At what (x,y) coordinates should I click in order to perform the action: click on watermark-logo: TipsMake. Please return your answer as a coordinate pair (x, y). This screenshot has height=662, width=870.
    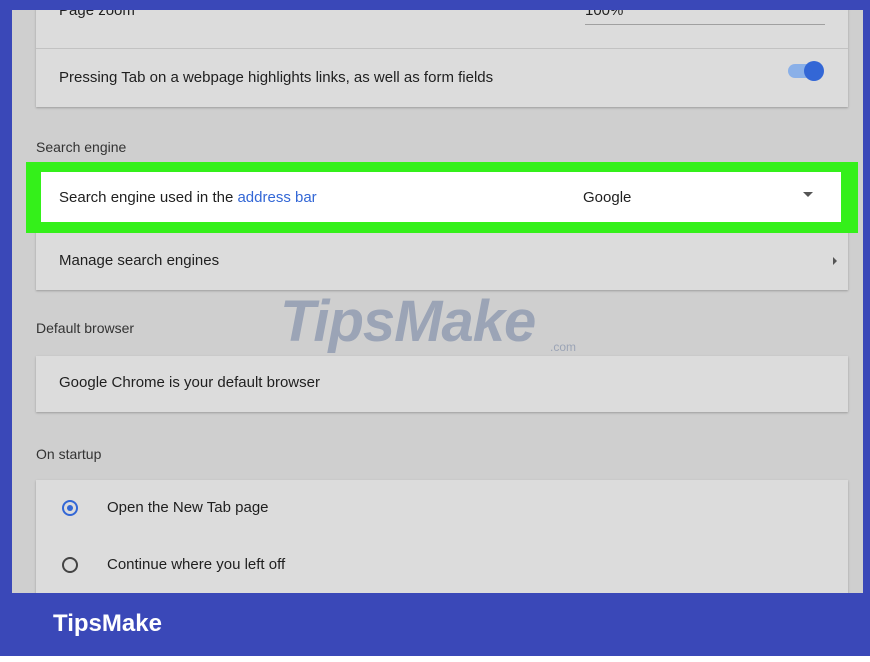
    Looking at the image, I should click on (408, 321).